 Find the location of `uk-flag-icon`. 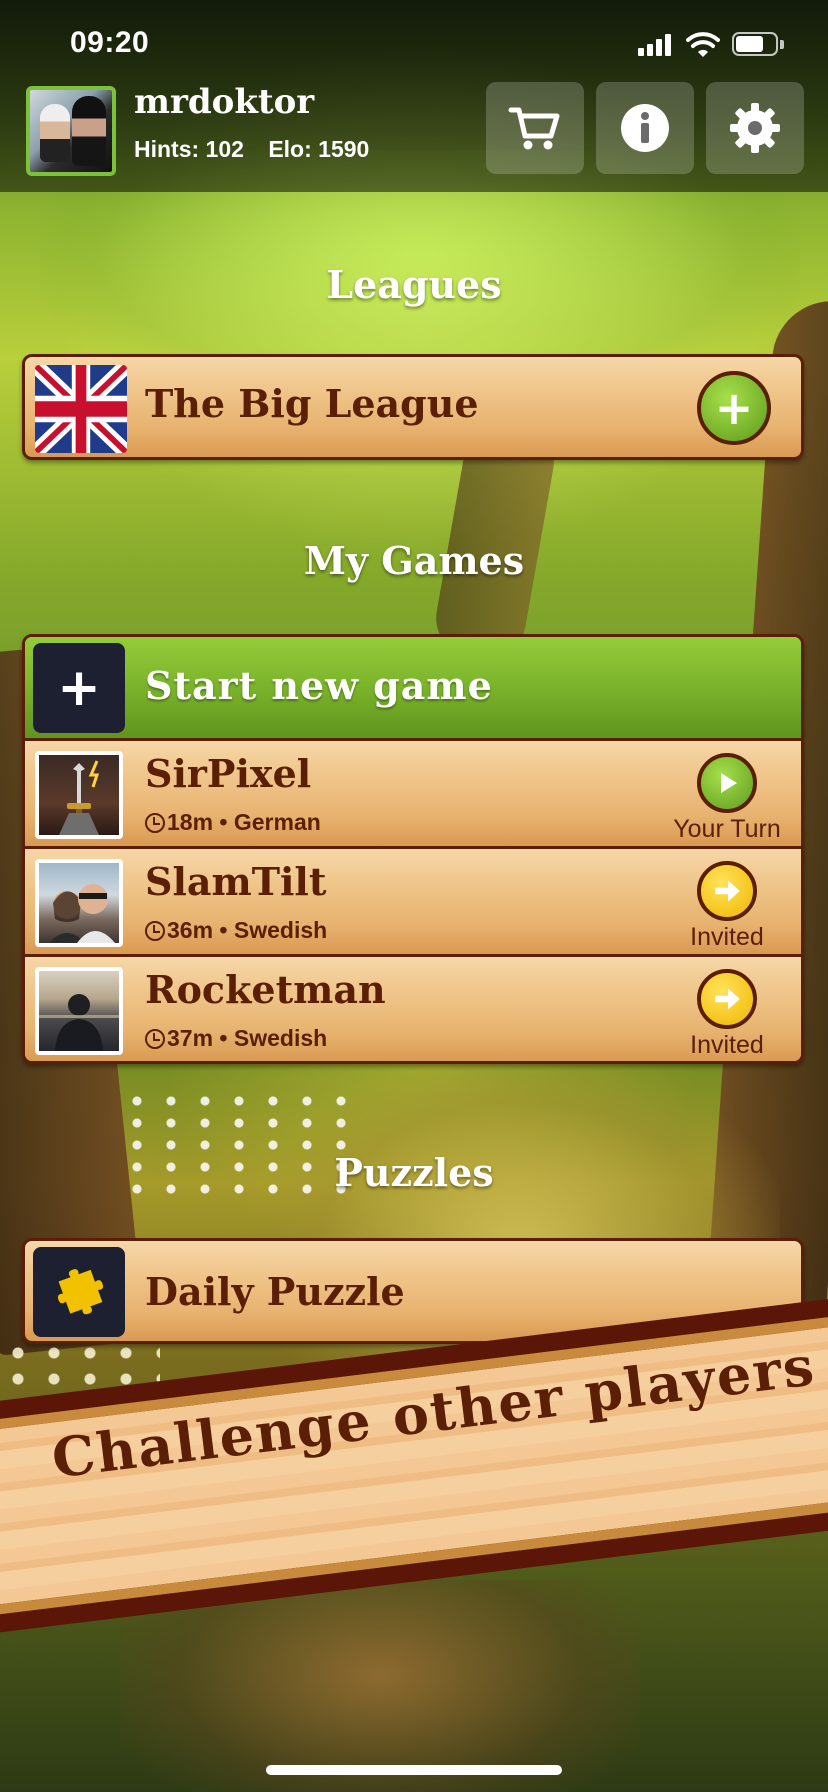

uk-flag-icon is located at coordinates (81, 409).